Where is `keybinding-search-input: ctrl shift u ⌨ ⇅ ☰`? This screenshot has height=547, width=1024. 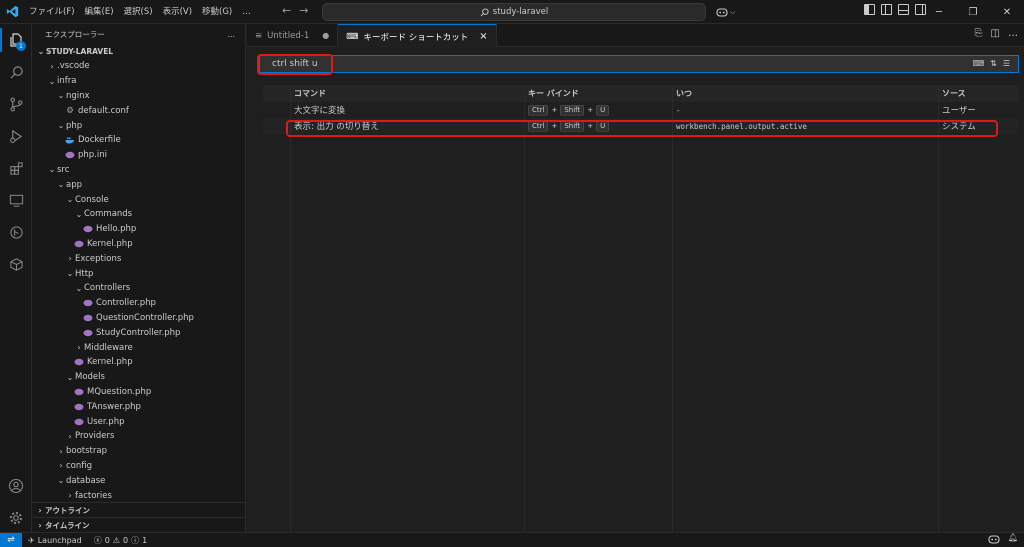
keybinding-search-input: ctrl shift u ⌨ ⇅ ☰ is located at coordinates (639, 64).